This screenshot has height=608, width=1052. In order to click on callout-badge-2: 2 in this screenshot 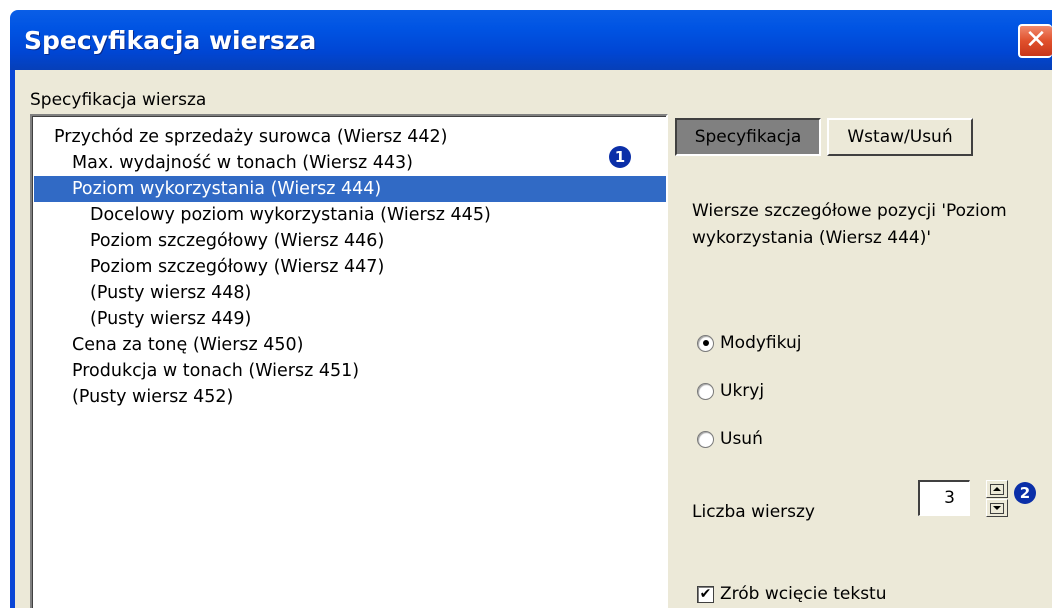, I will do `click(1025, 493)`.